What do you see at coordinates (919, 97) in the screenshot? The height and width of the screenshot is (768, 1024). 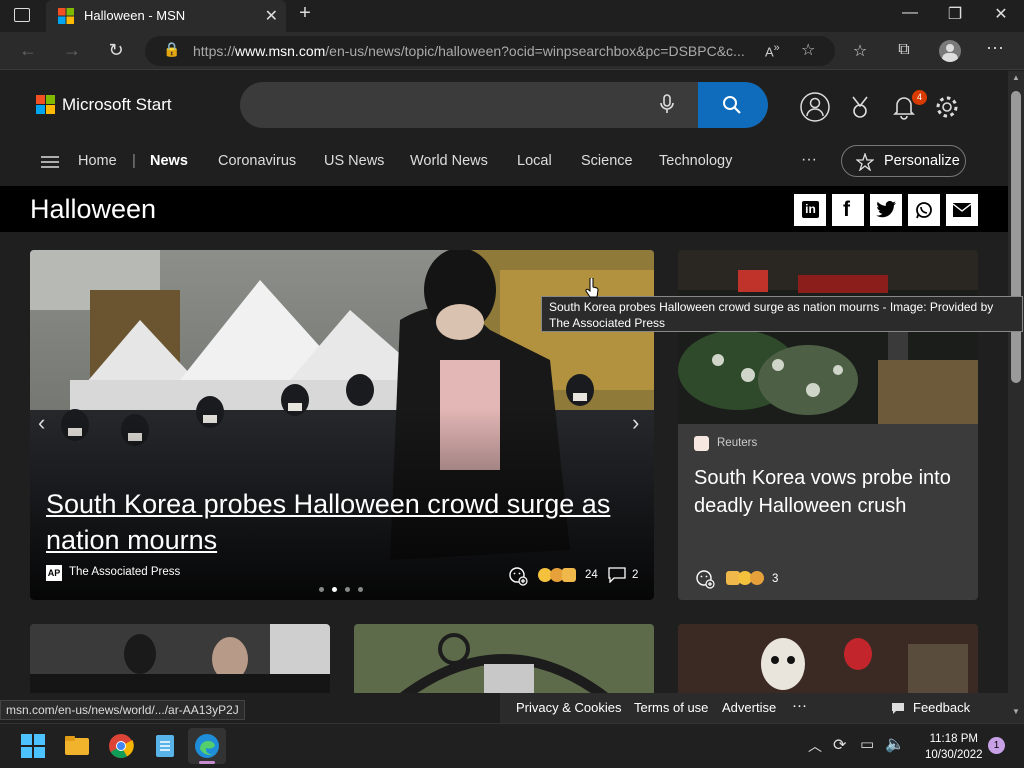 I see `notification-badge: 4` at bounding box center [919, 97].